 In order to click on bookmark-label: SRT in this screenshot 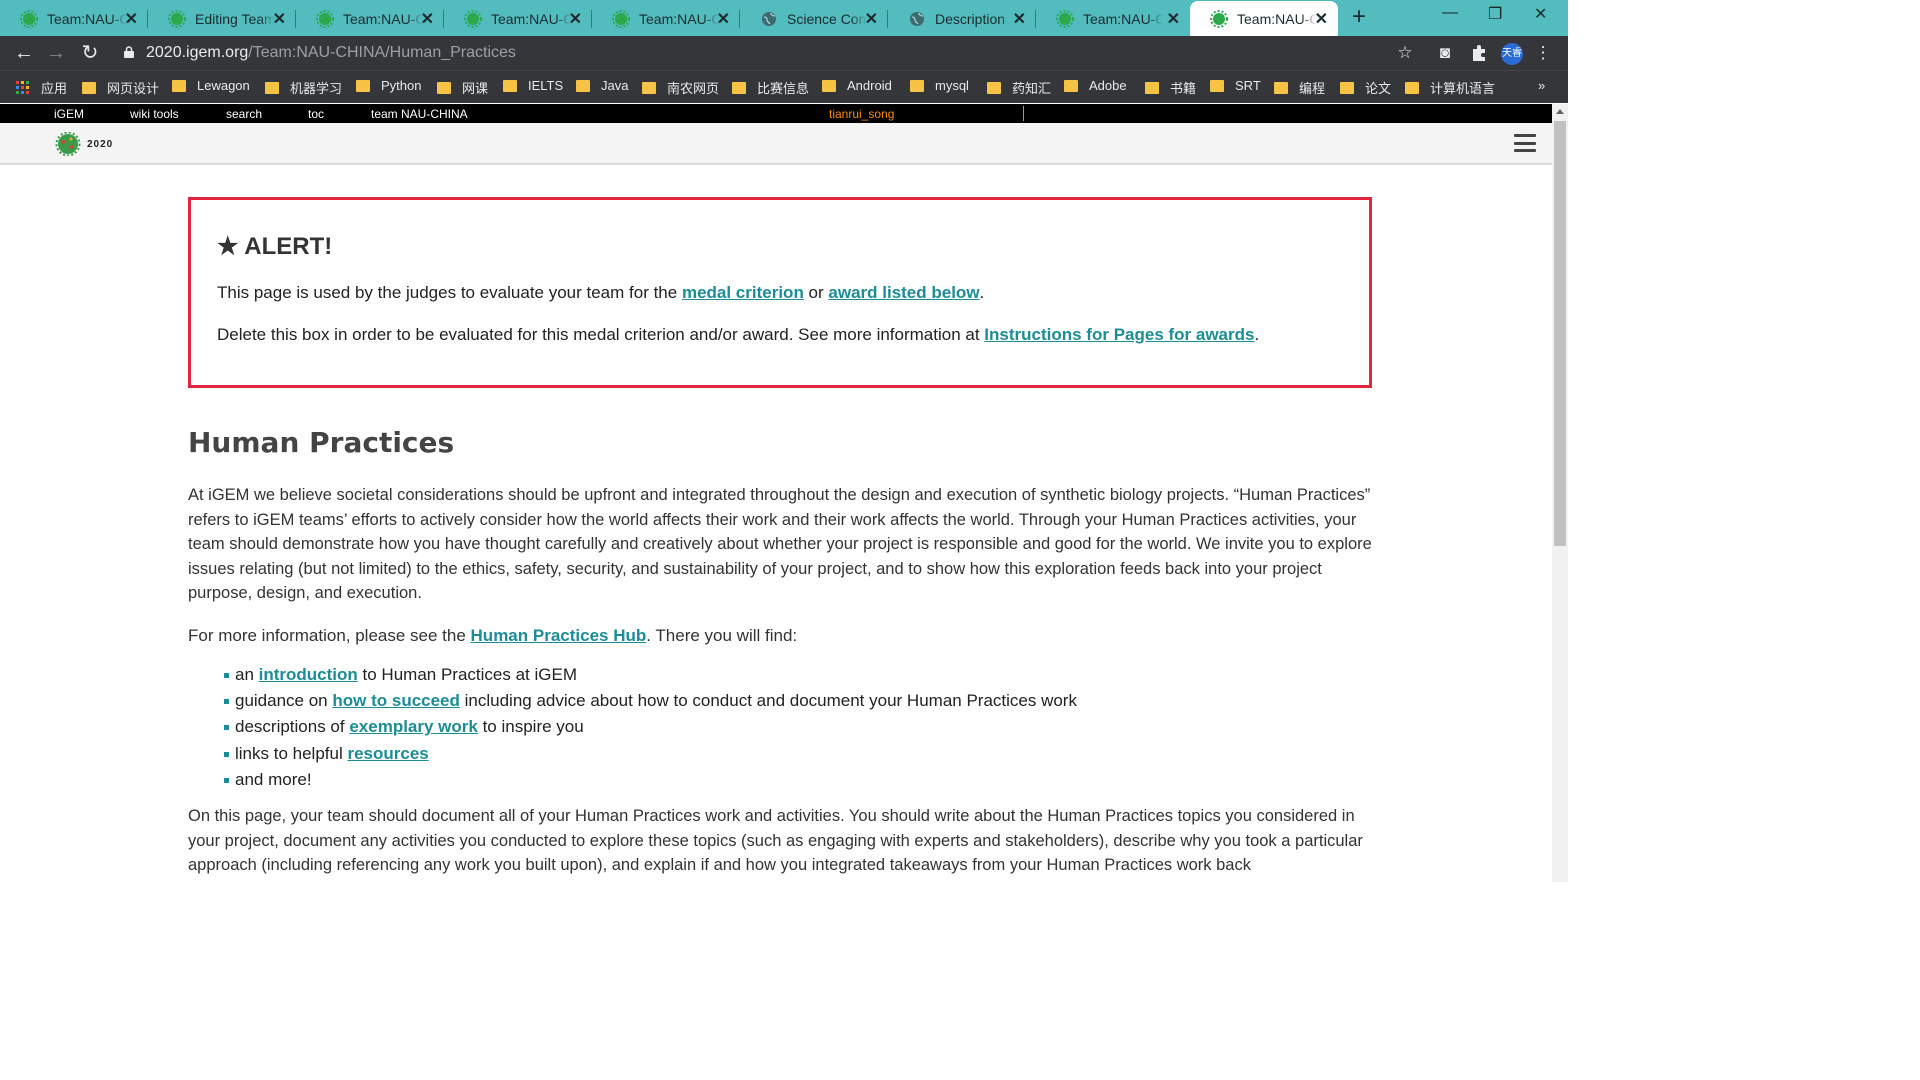, I will do `click(1248, 85)`.